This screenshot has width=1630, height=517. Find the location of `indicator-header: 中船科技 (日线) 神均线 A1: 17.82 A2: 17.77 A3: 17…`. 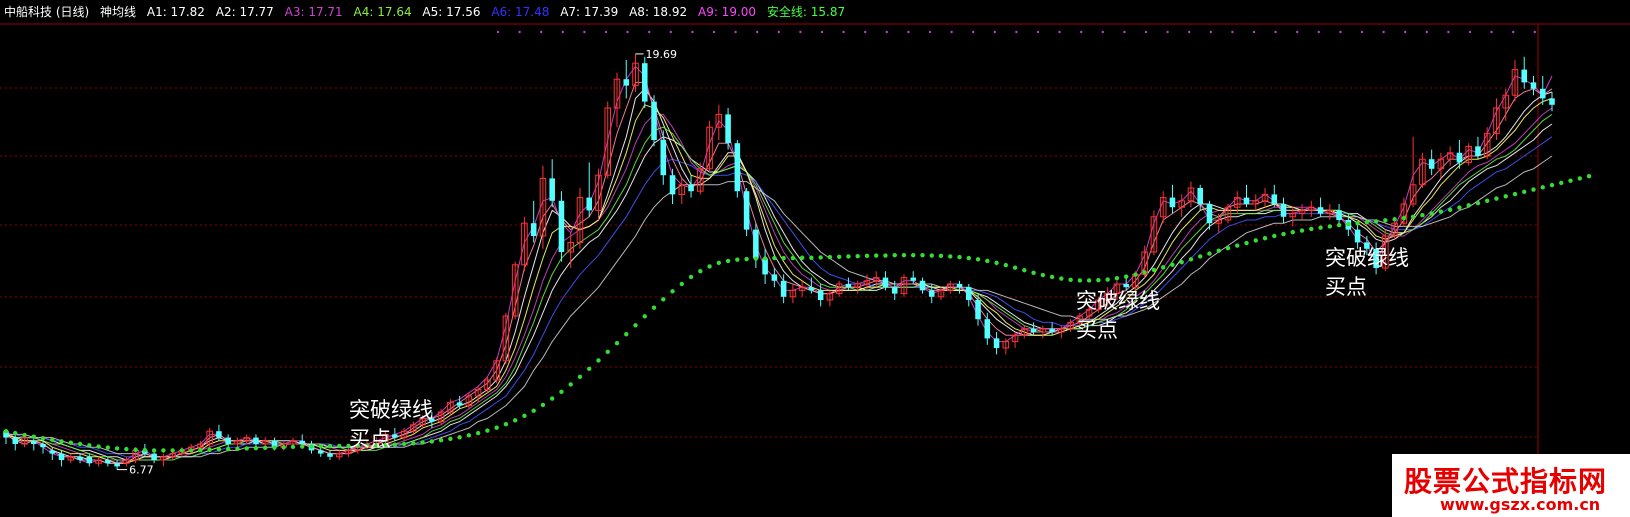

indicator-header: 中船科技 (日线) 神均线 A1: 17.82 A2: 17.77 A3: 17… is located at coordinates (428, 12).